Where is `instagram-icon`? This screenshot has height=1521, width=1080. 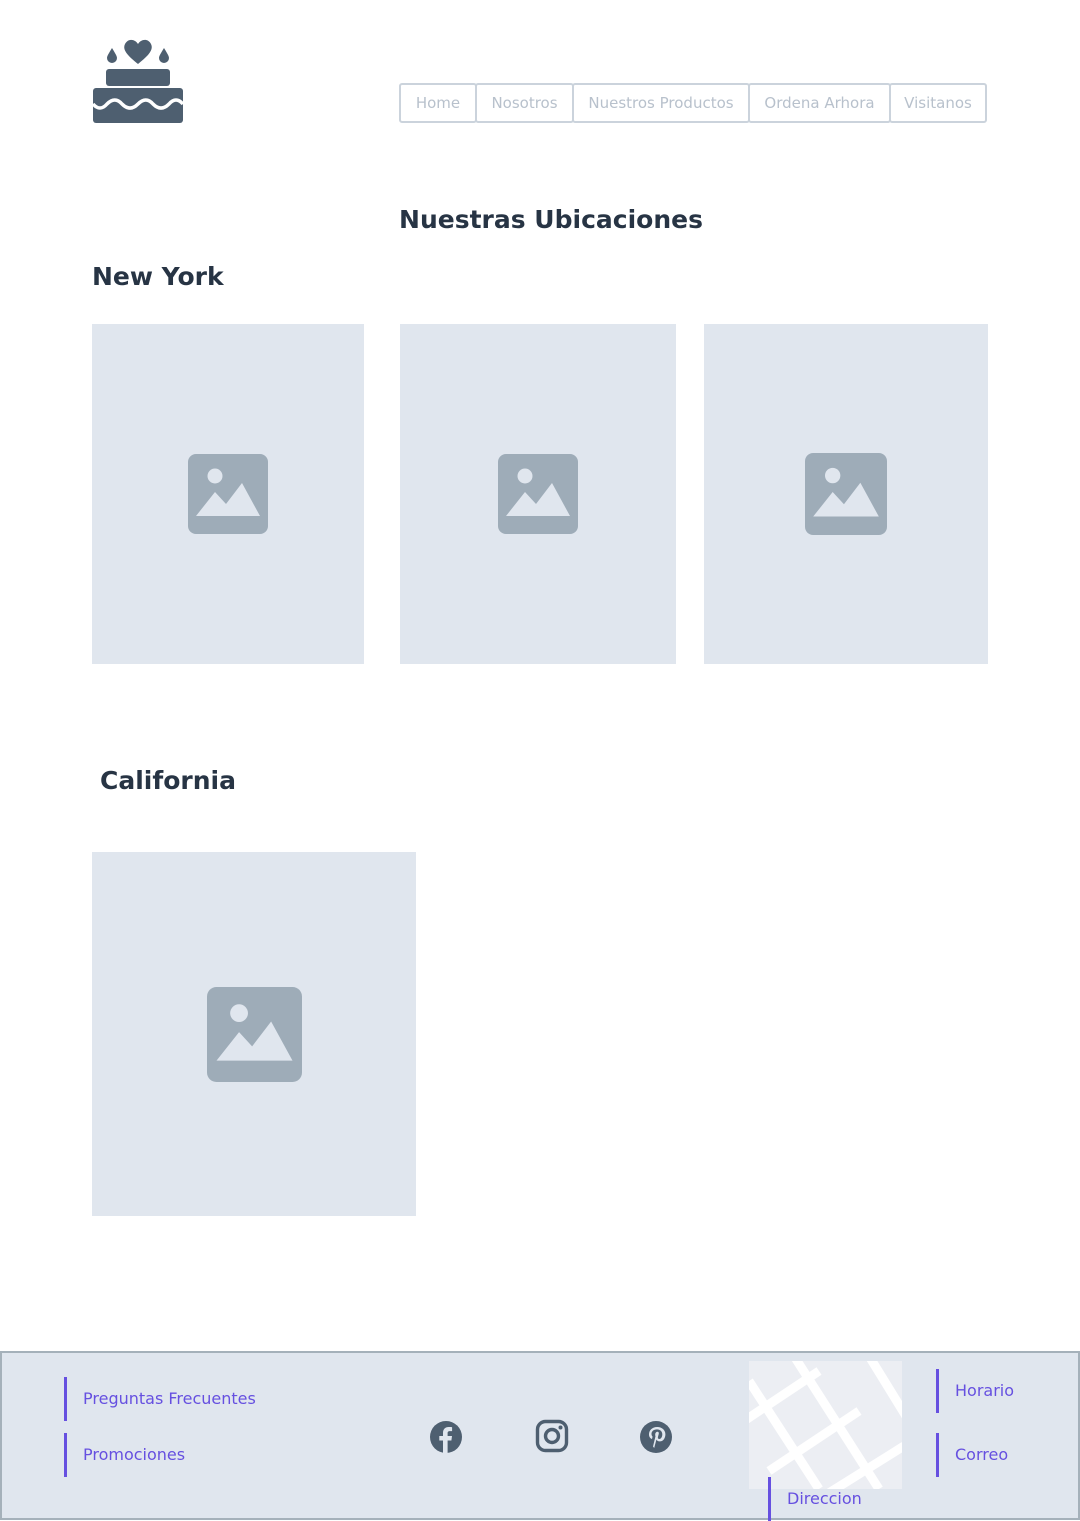
instagram-icon is located at coordinates (552, 1436).